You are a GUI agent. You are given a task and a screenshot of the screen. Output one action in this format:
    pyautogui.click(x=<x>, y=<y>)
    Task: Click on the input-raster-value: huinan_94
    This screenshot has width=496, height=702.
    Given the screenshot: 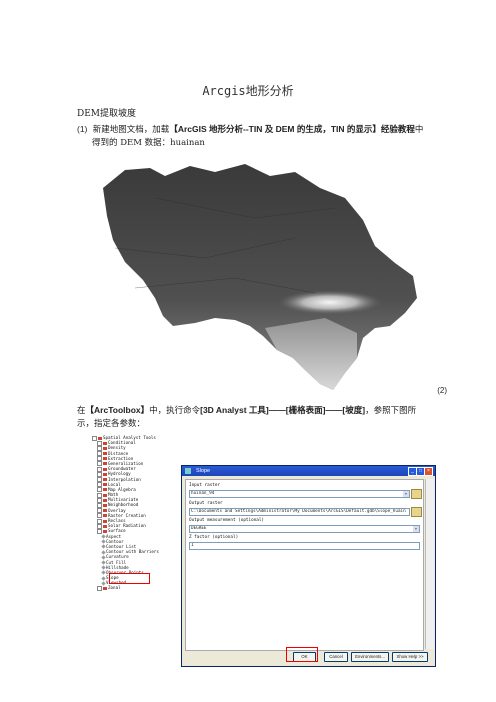 What is the action you would take?
    pyautogui.click(x=203, y=493)
    